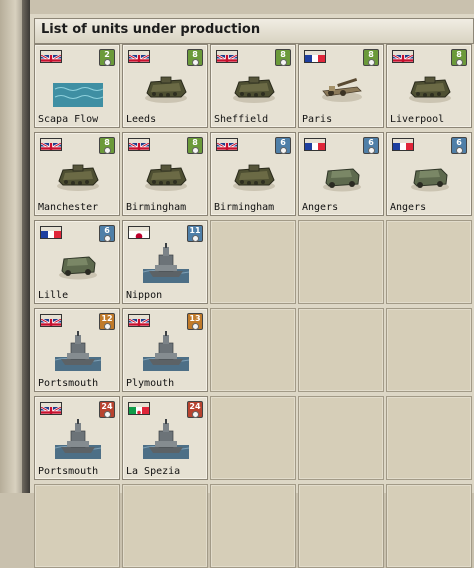  I want to click on unit-slot: 13 Plymouth, so click(165, 350).